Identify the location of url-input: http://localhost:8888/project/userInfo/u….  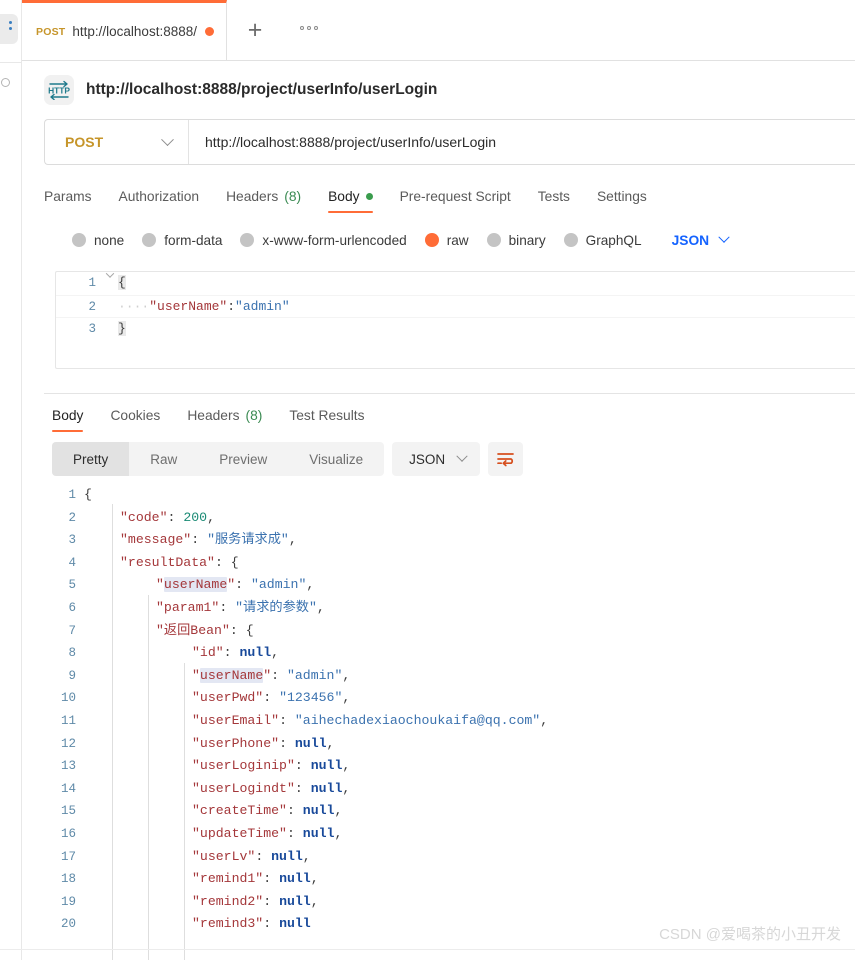
(522, 142).